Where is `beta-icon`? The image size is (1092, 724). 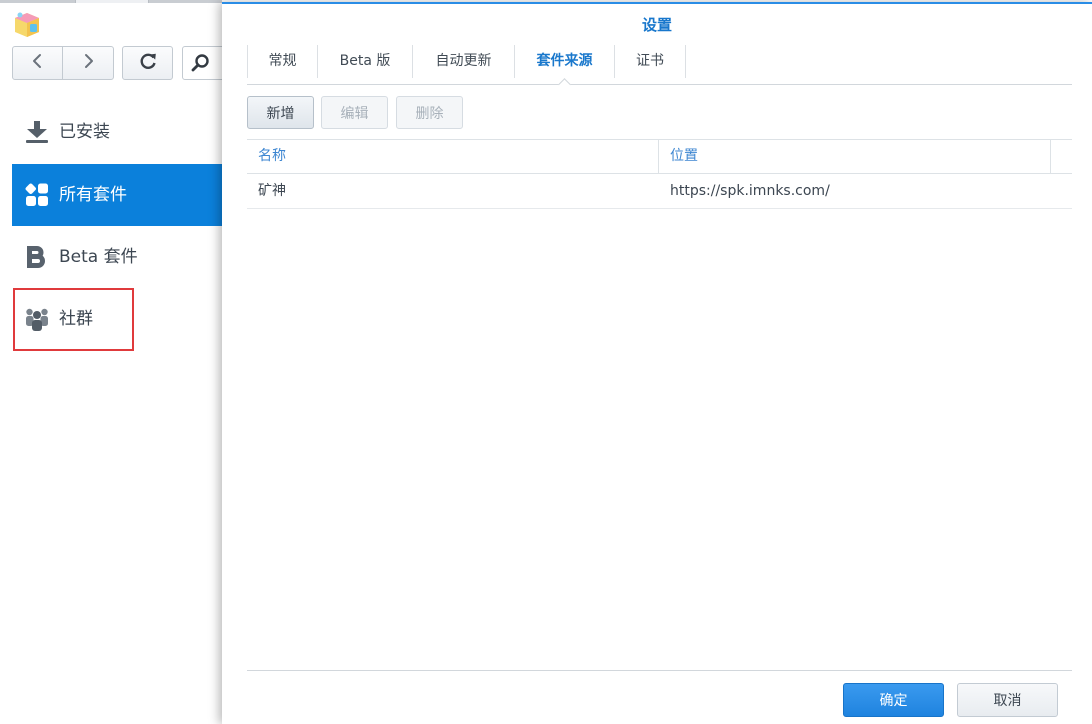 beta-icon is located at coordinates (37, 257).